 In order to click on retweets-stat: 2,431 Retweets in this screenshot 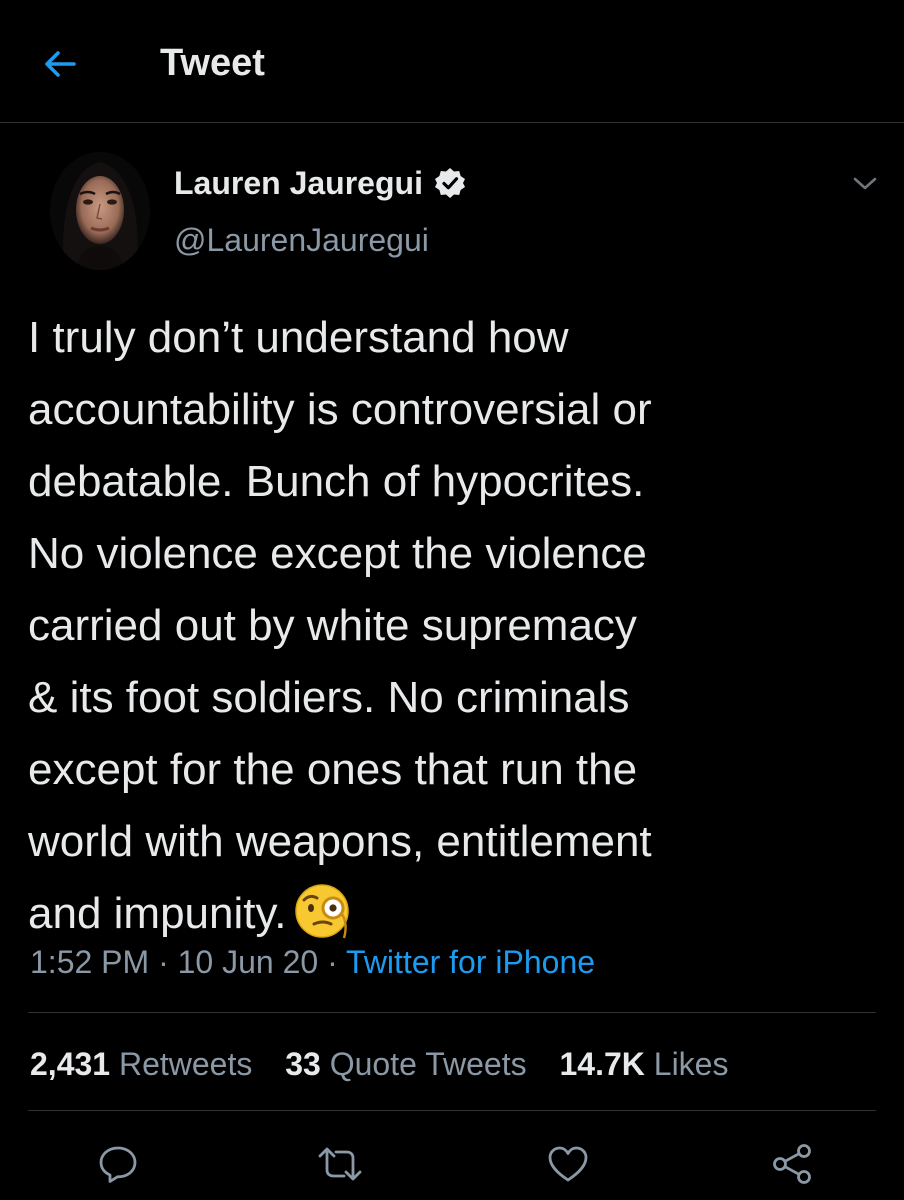, I will do `click(141, 1064)`.